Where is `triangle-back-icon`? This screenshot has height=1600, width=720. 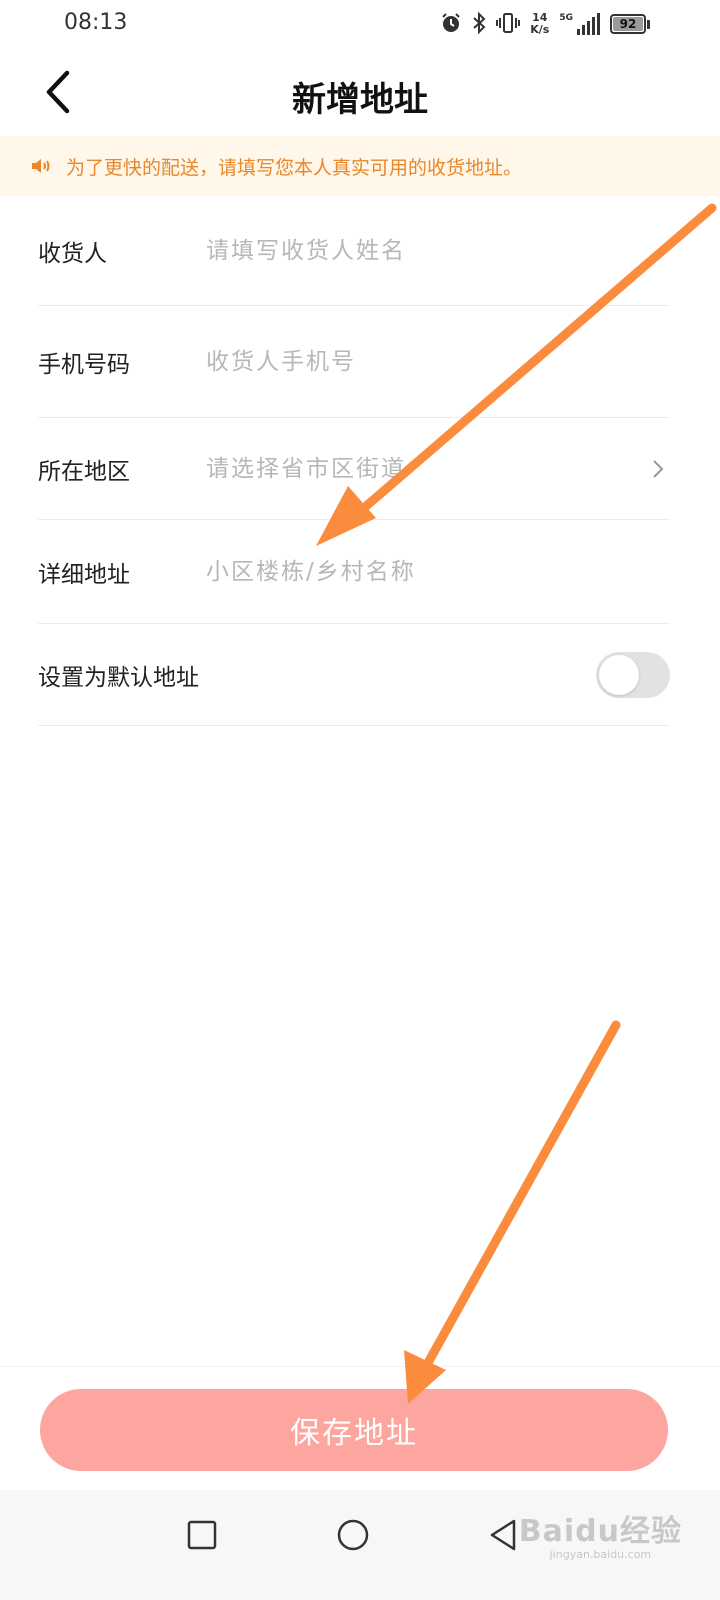 triangle-back-icon is located at coordinates (503, 1535).